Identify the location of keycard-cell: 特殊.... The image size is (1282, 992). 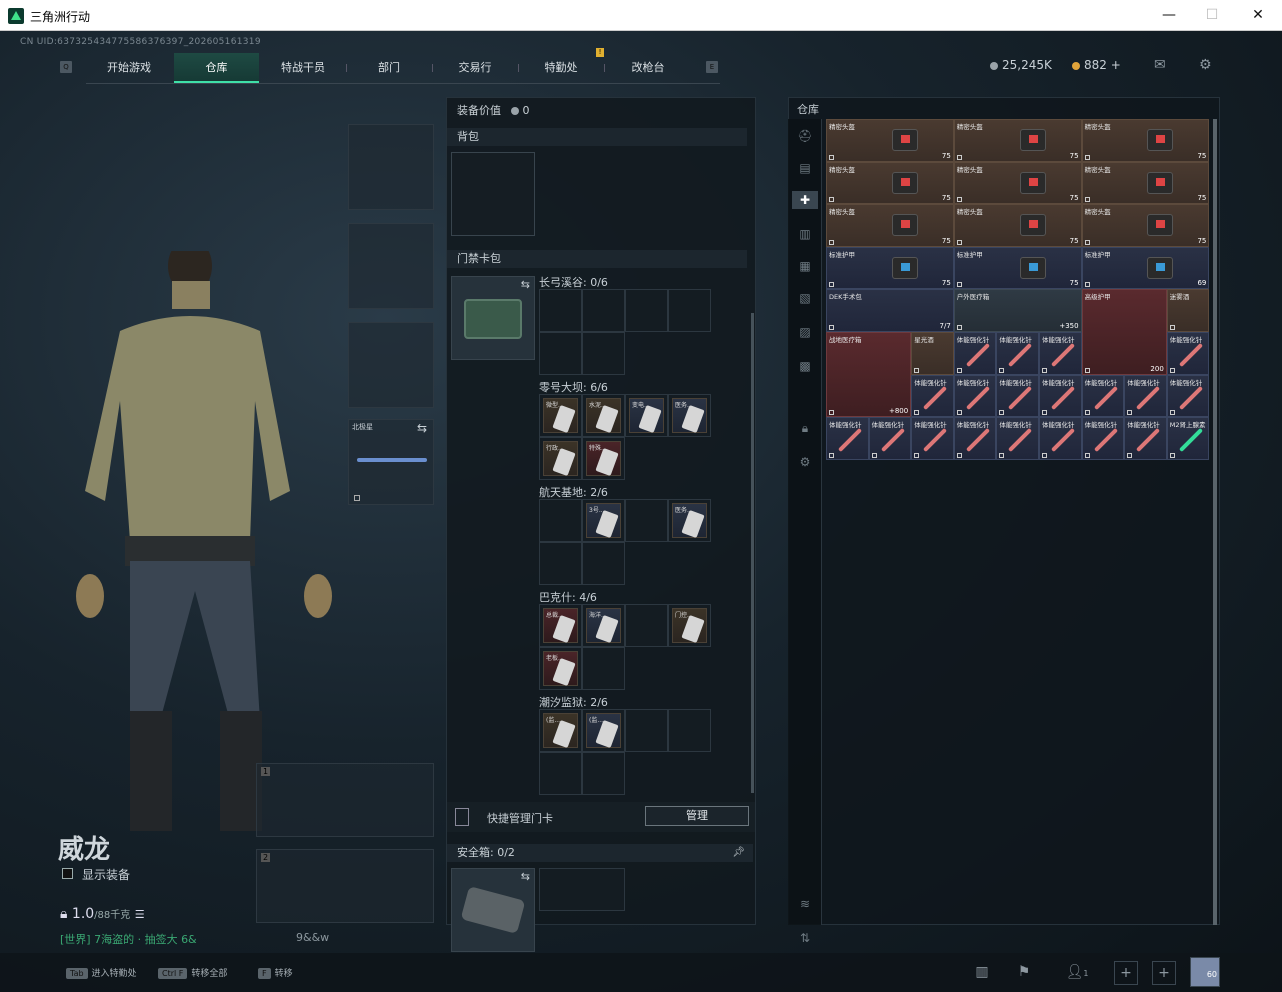
(603, 458).